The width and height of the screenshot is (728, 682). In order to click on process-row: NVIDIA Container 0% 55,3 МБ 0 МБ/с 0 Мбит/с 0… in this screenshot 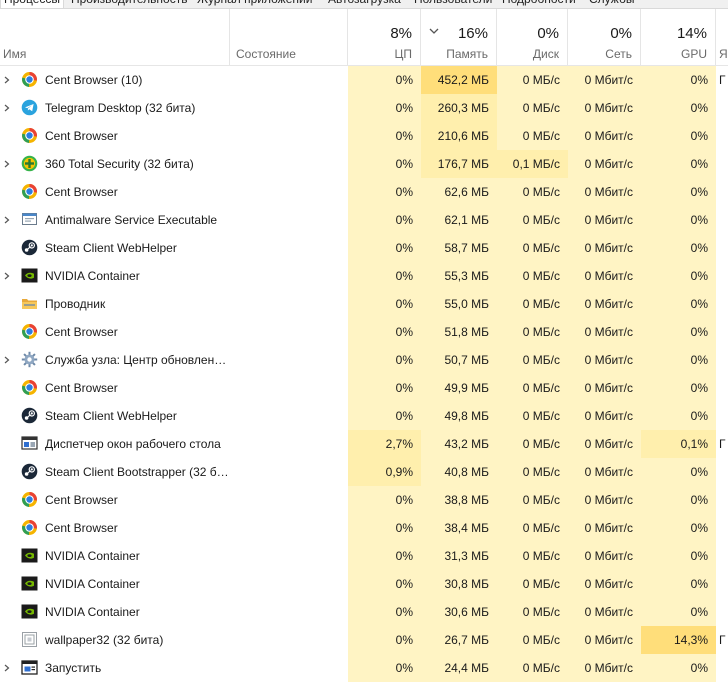, I will do `click(364, 276)`.